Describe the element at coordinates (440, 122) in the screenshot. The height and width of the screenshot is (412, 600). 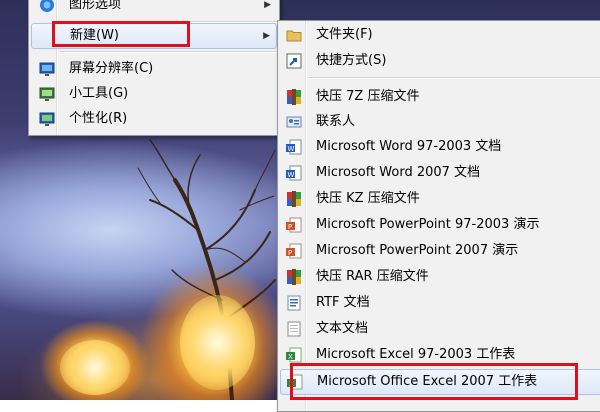
I see `submenu-item-contact: 联系人` at that location.